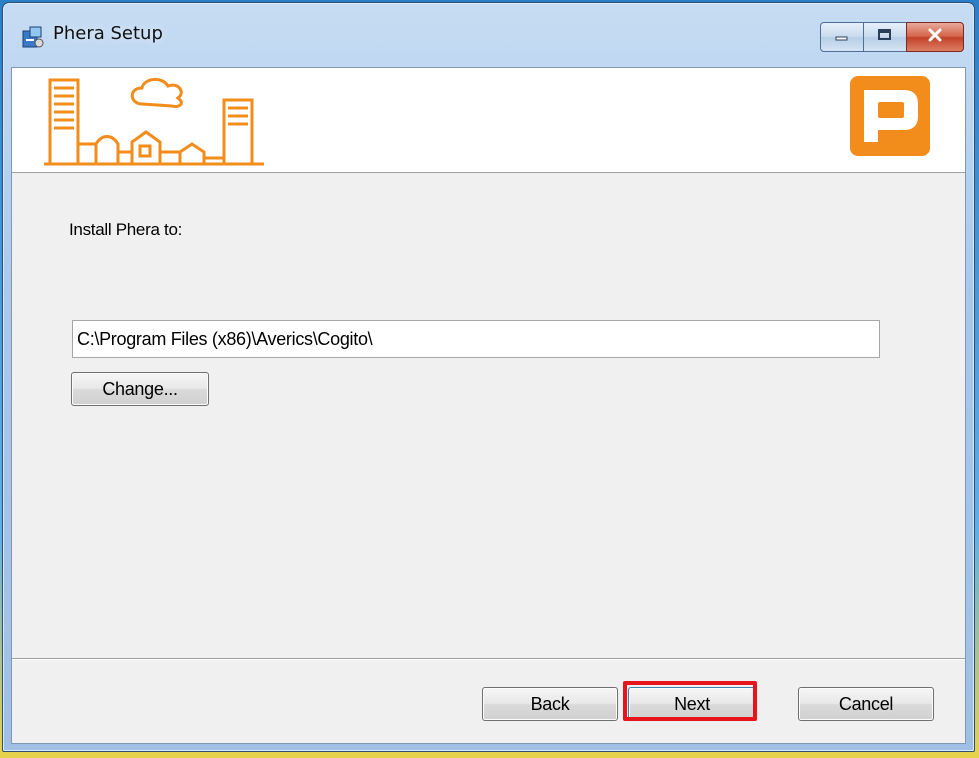 The width and height of the screenshot is (979, 758). I want to click on close-icon, so click(935, 37).